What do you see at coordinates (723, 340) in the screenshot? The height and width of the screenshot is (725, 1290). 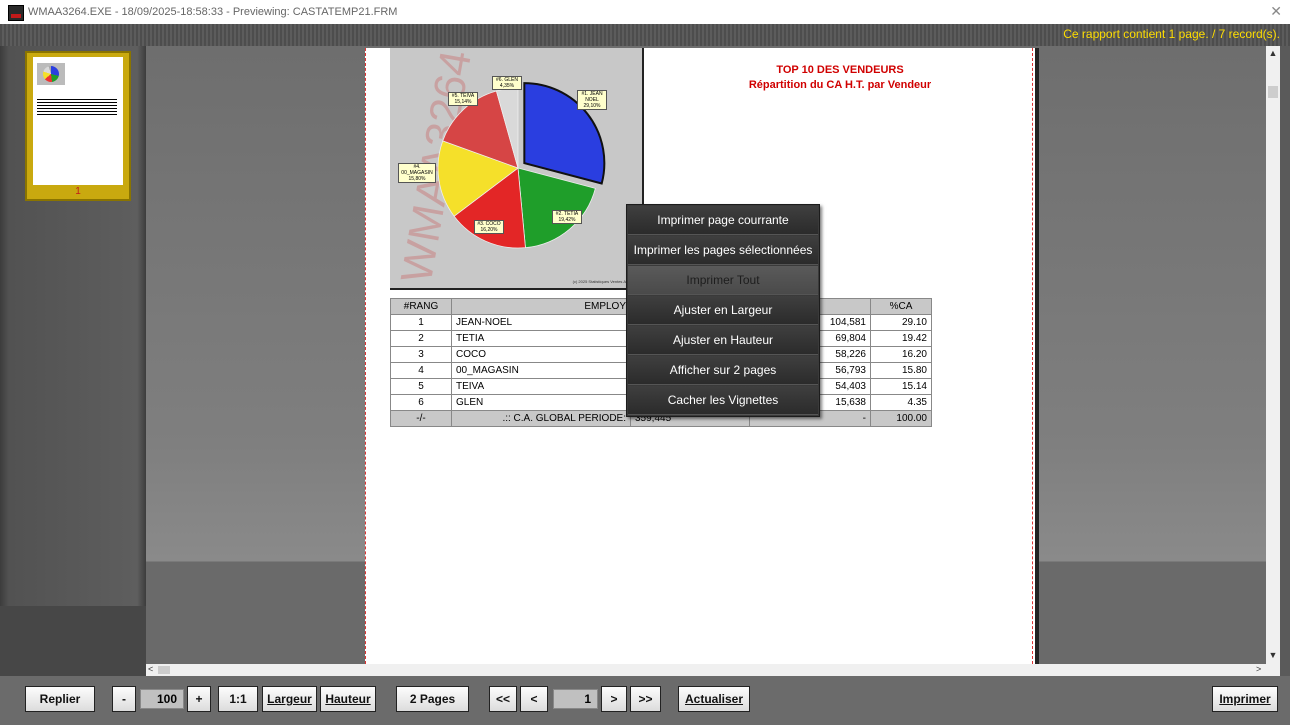 I see `menu-fit-height: Ajuster en Hauteur` at bounding box center [723, 340].